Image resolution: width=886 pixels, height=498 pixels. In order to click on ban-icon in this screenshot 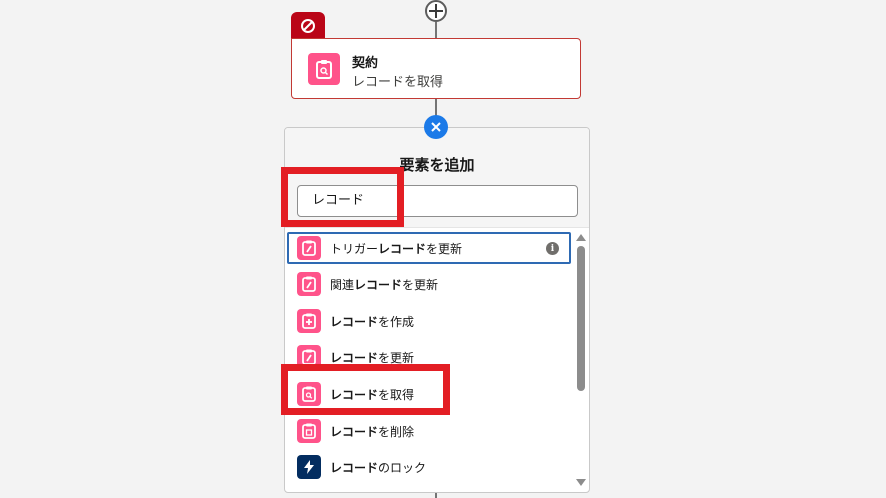, I will do `click(308, 26)`.